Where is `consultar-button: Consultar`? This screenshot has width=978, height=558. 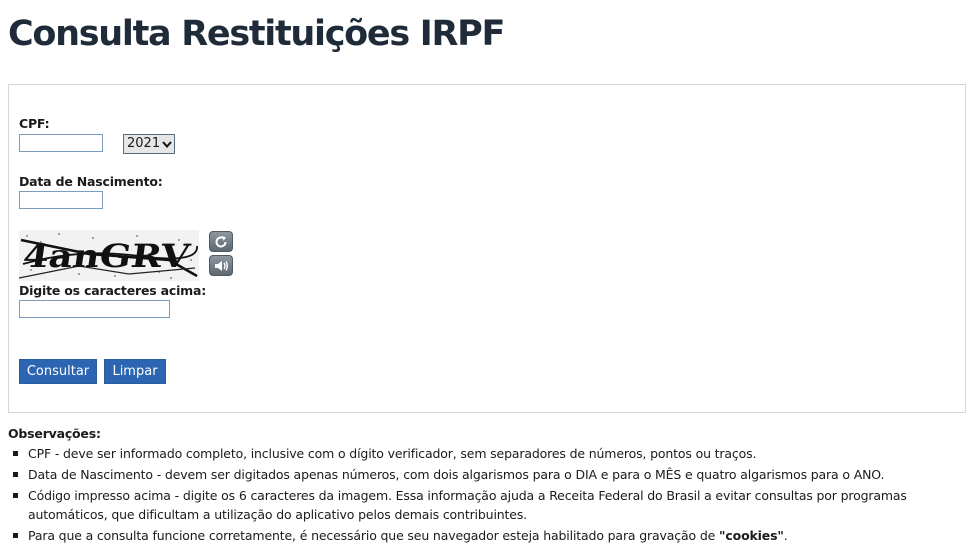
consultar-button: Consultar is located at coordinates (58, 371).